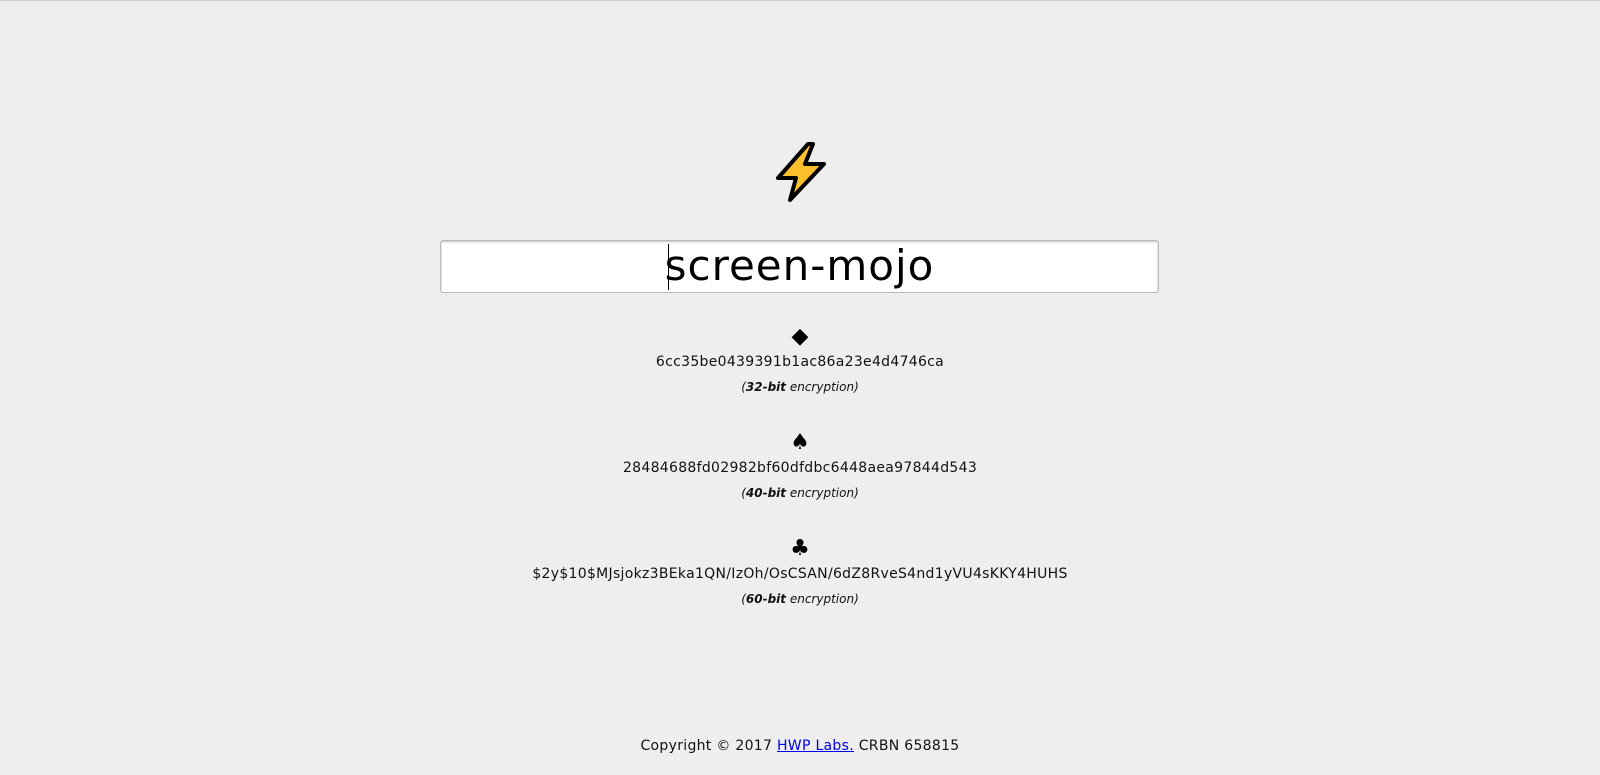 This screenshot has width=1600, height=775. Describe the element at coordinates (906, 746) in the screenshot. I see `crbn-text: CRBN 658815` at that location.